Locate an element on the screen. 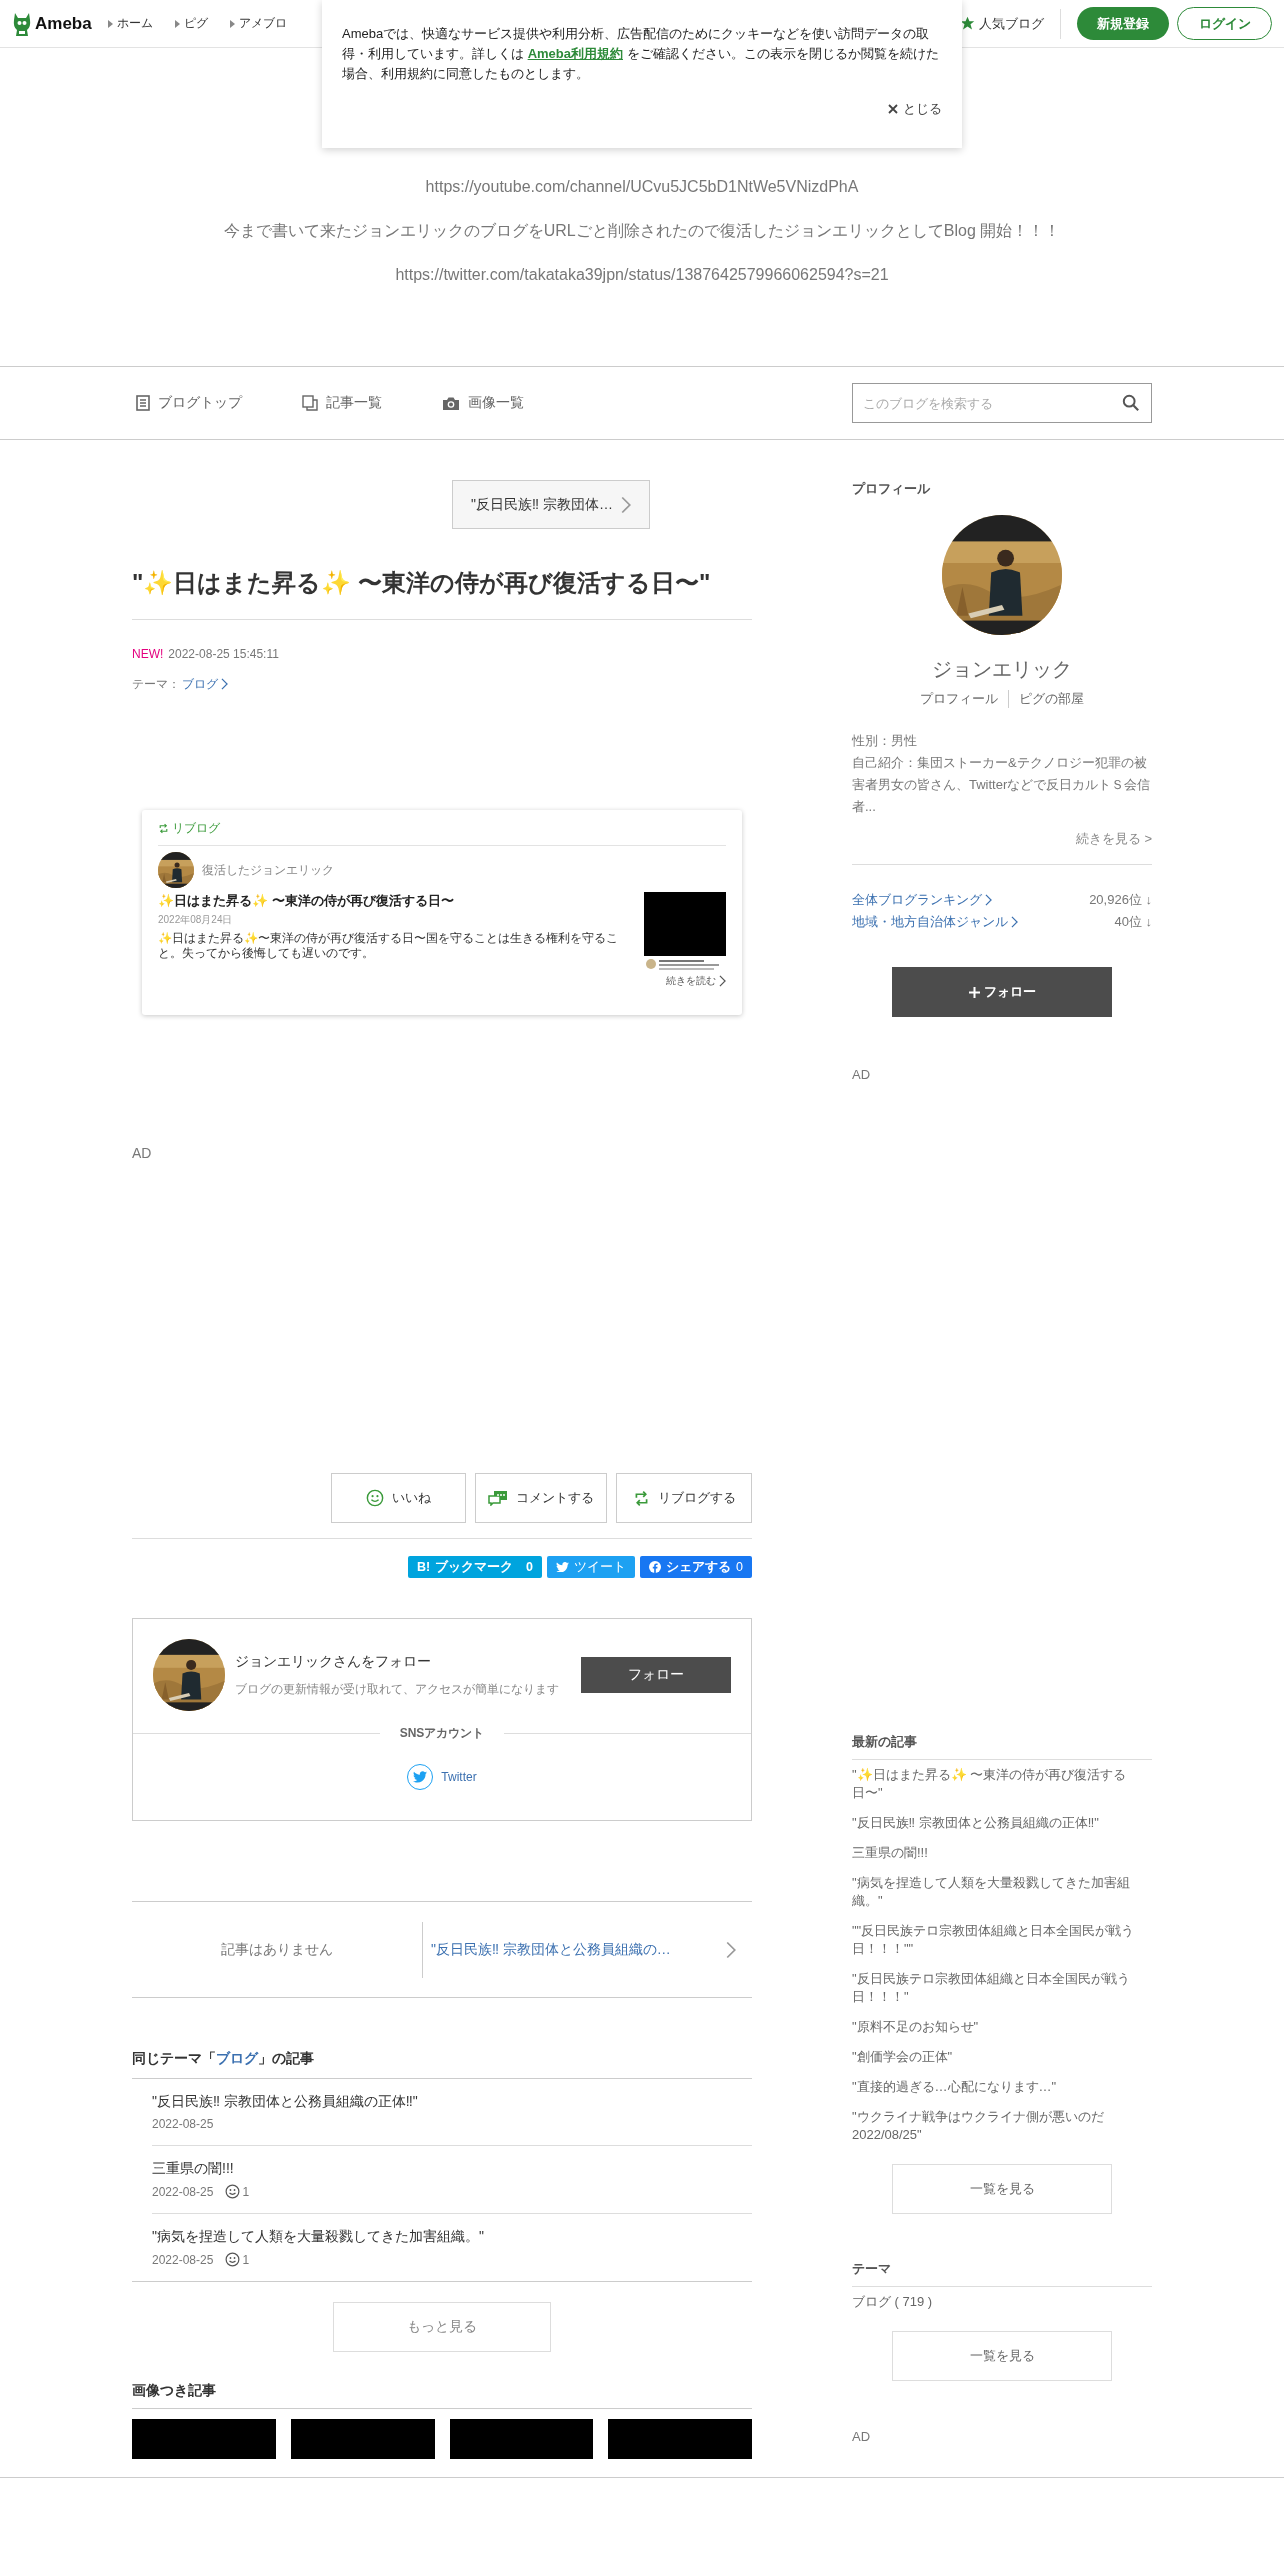 The width and height of the screenshot is (1284, 2568). share-button: シェアする 0 is located at coordinates (696, 1567).